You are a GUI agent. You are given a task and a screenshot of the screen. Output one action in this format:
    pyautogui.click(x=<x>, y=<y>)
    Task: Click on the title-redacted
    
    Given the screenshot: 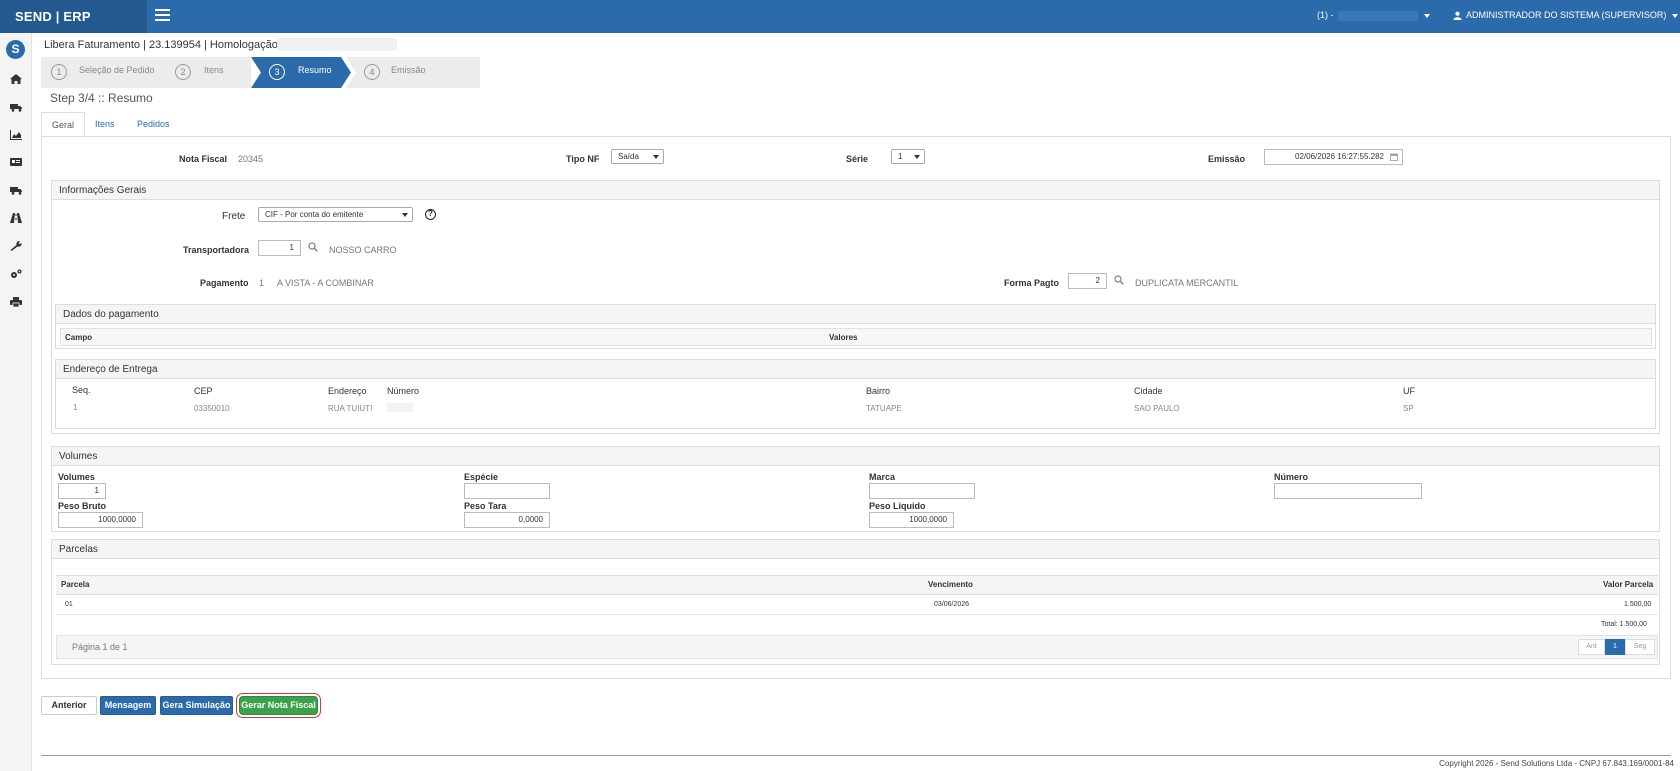 What is the action you would take?
    pyautogui.click(x=337, y=44)
    